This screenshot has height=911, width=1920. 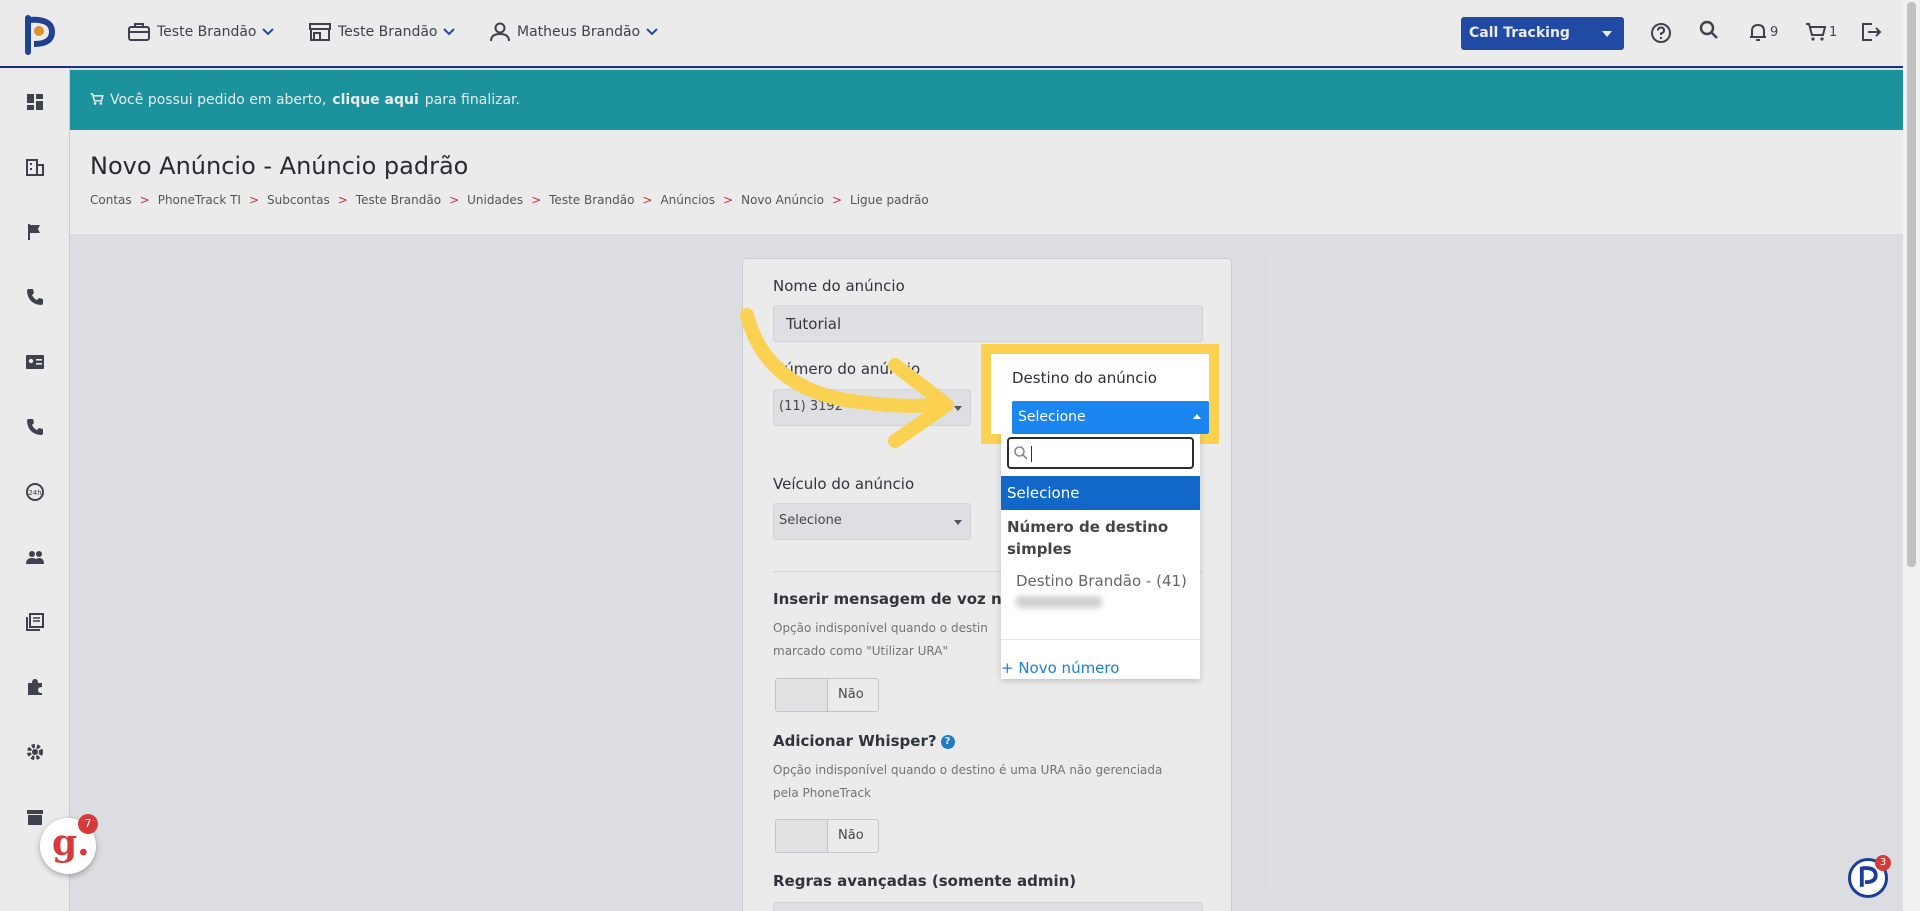 What do you see at coordinates (889, 200) in the screenshot?
I see `breadcrumb-item: Ligue padrão` at bounding box center [889, 200].